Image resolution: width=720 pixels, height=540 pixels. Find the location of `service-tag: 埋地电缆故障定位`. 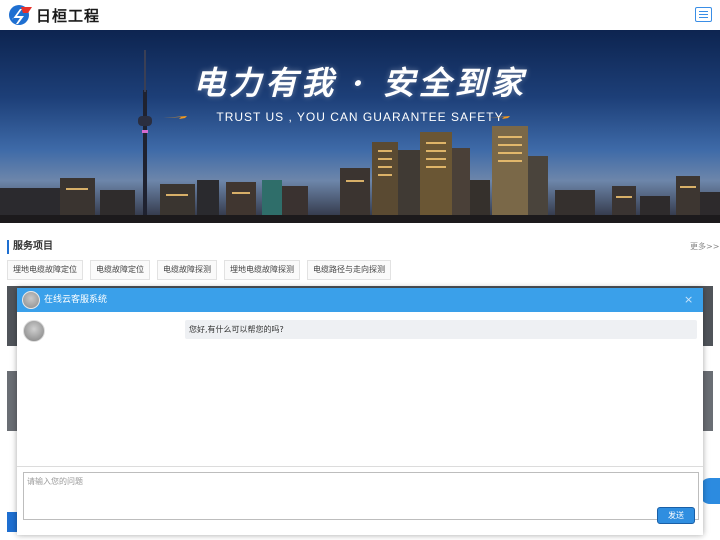

service-tag: 埋地电缆故障定位 is located at coordinates (45, 270).